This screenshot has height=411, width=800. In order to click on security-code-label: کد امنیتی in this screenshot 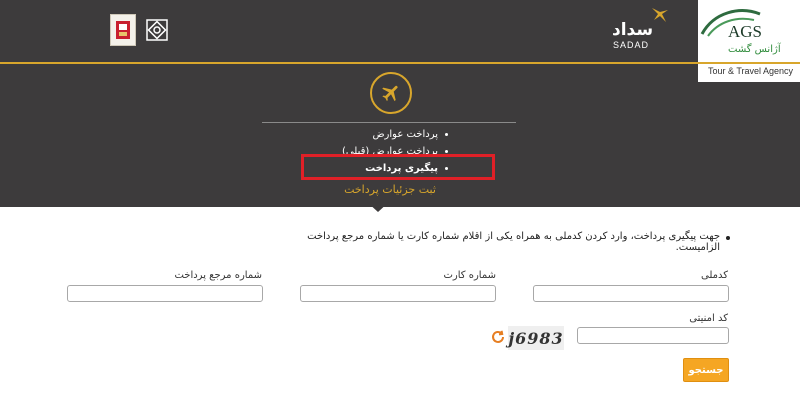, I will do `click(708, 318)`.